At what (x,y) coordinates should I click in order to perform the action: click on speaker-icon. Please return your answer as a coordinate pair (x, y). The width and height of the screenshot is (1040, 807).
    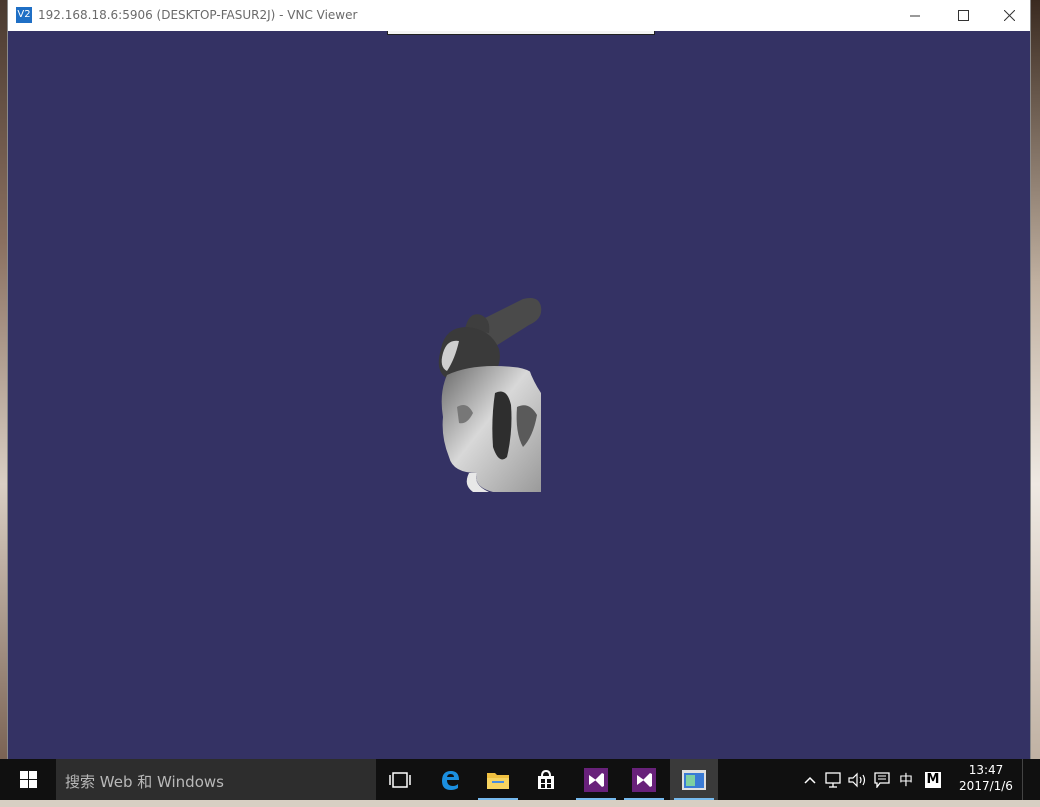
    Looking at the image, I should click on (857, 779).